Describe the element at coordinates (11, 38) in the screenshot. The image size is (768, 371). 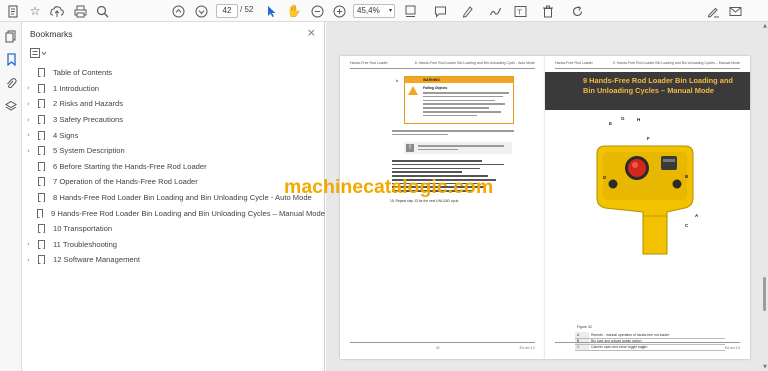
I see `pages-icon` at that location.